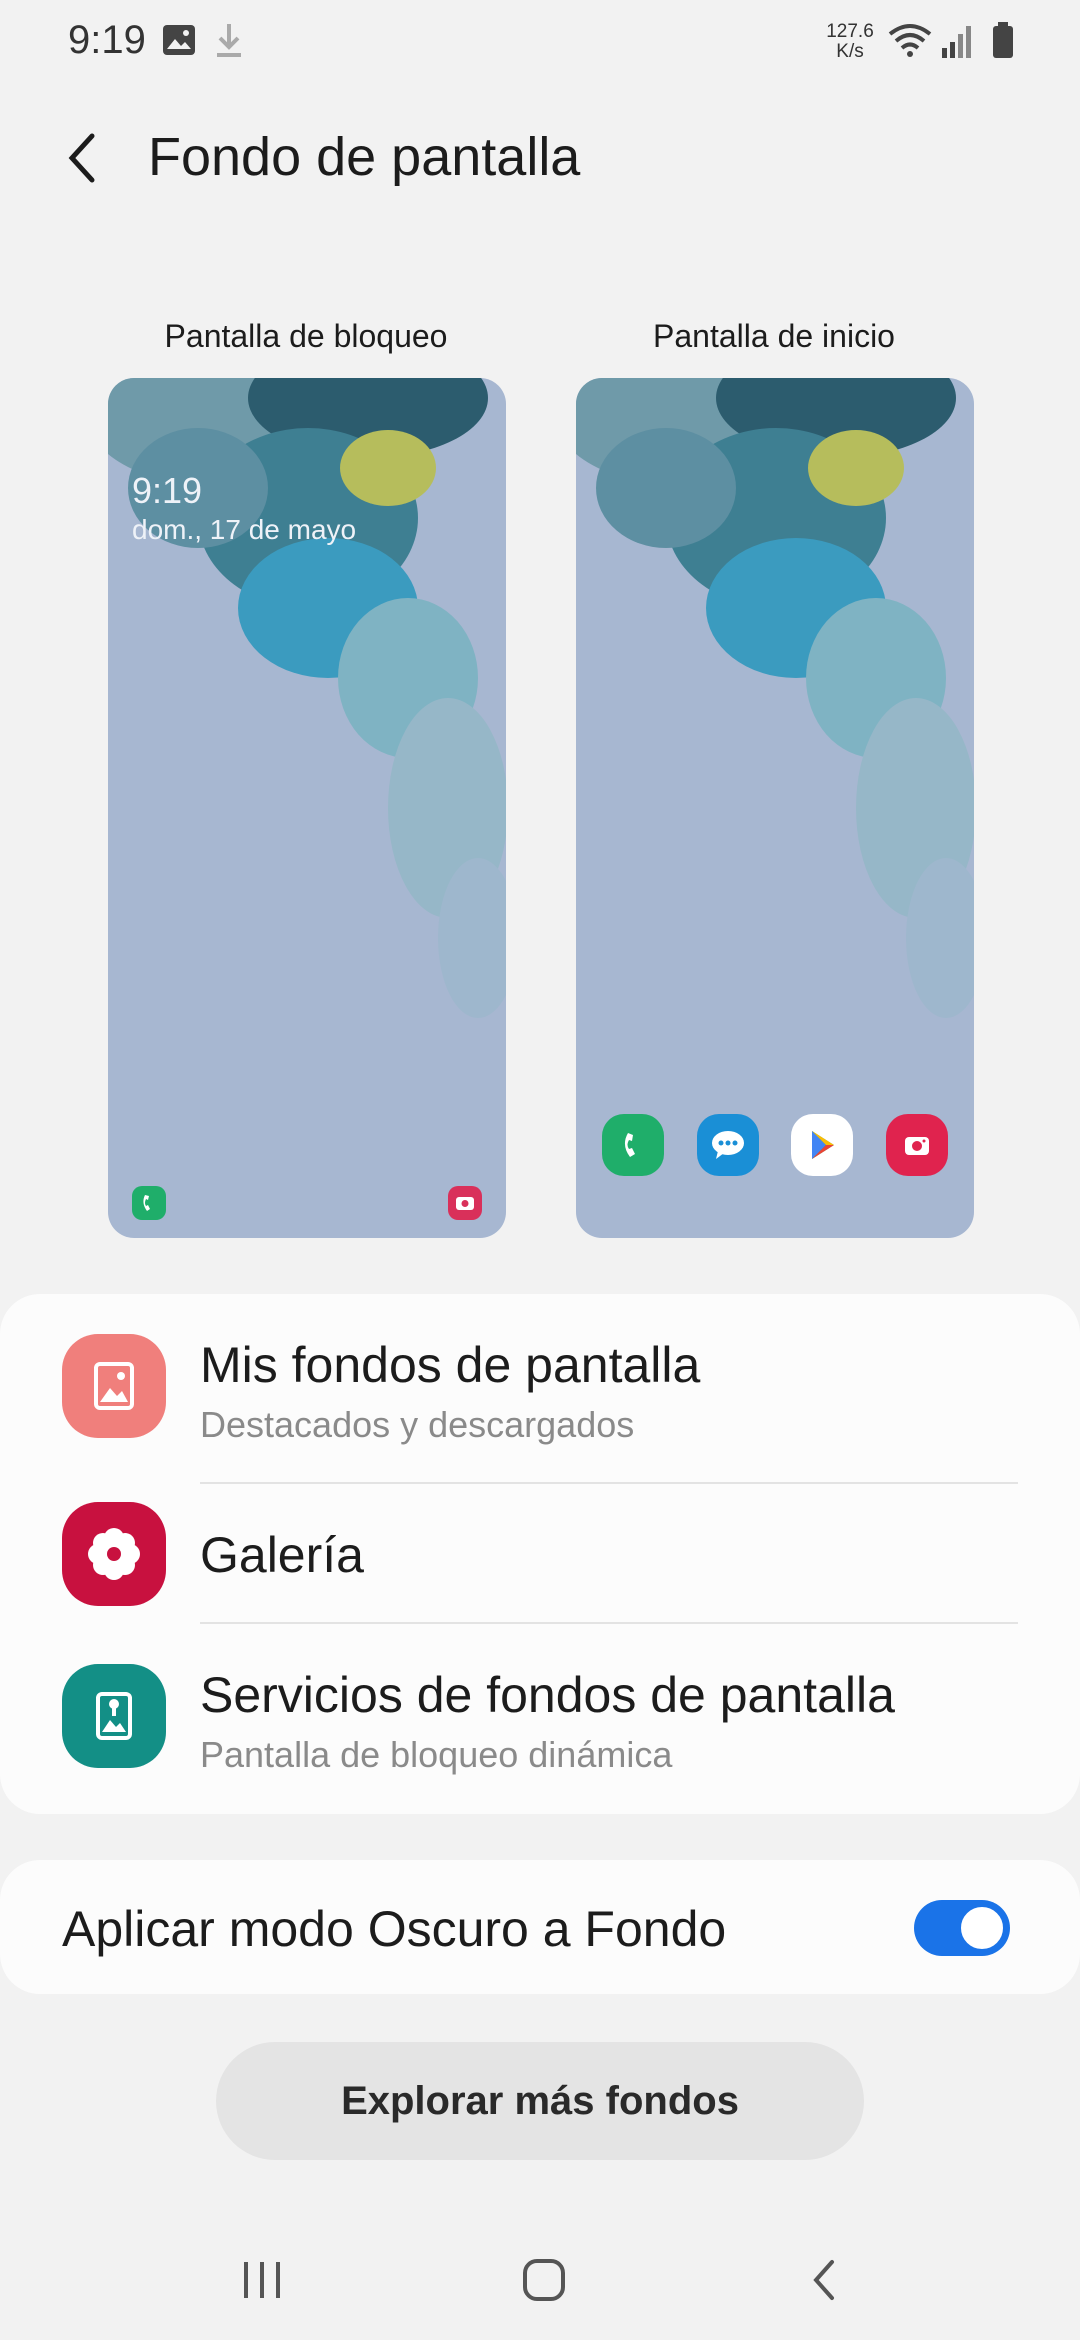 This screenshot has height=2340, width=1080. Describe the element at coordinates (547, 1695) in the screenshot. I see `menu-item-title: Servicios de fondos de pantalla` at that location.